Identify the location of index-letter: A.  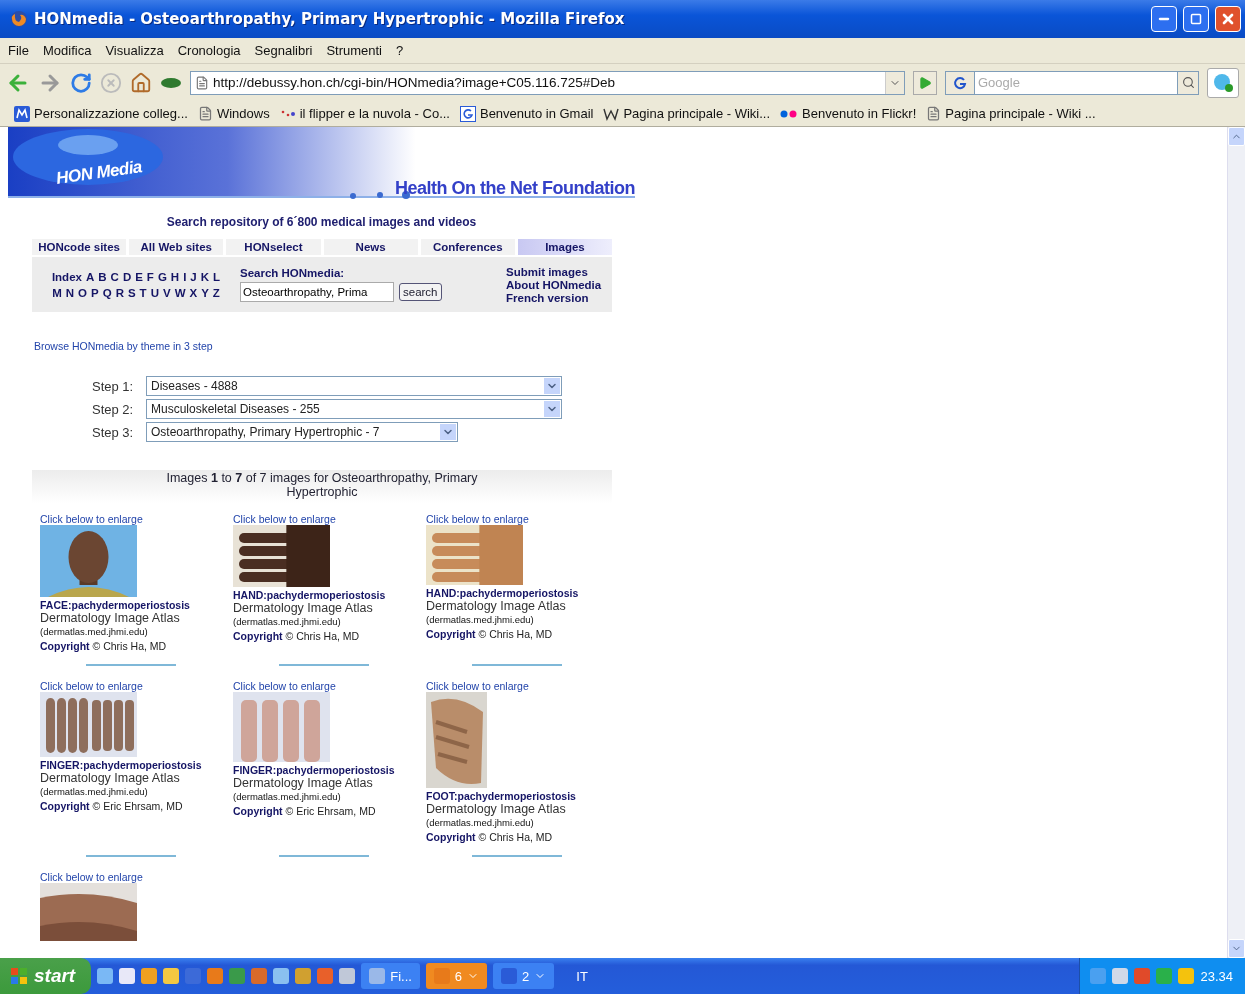
(90, 276).